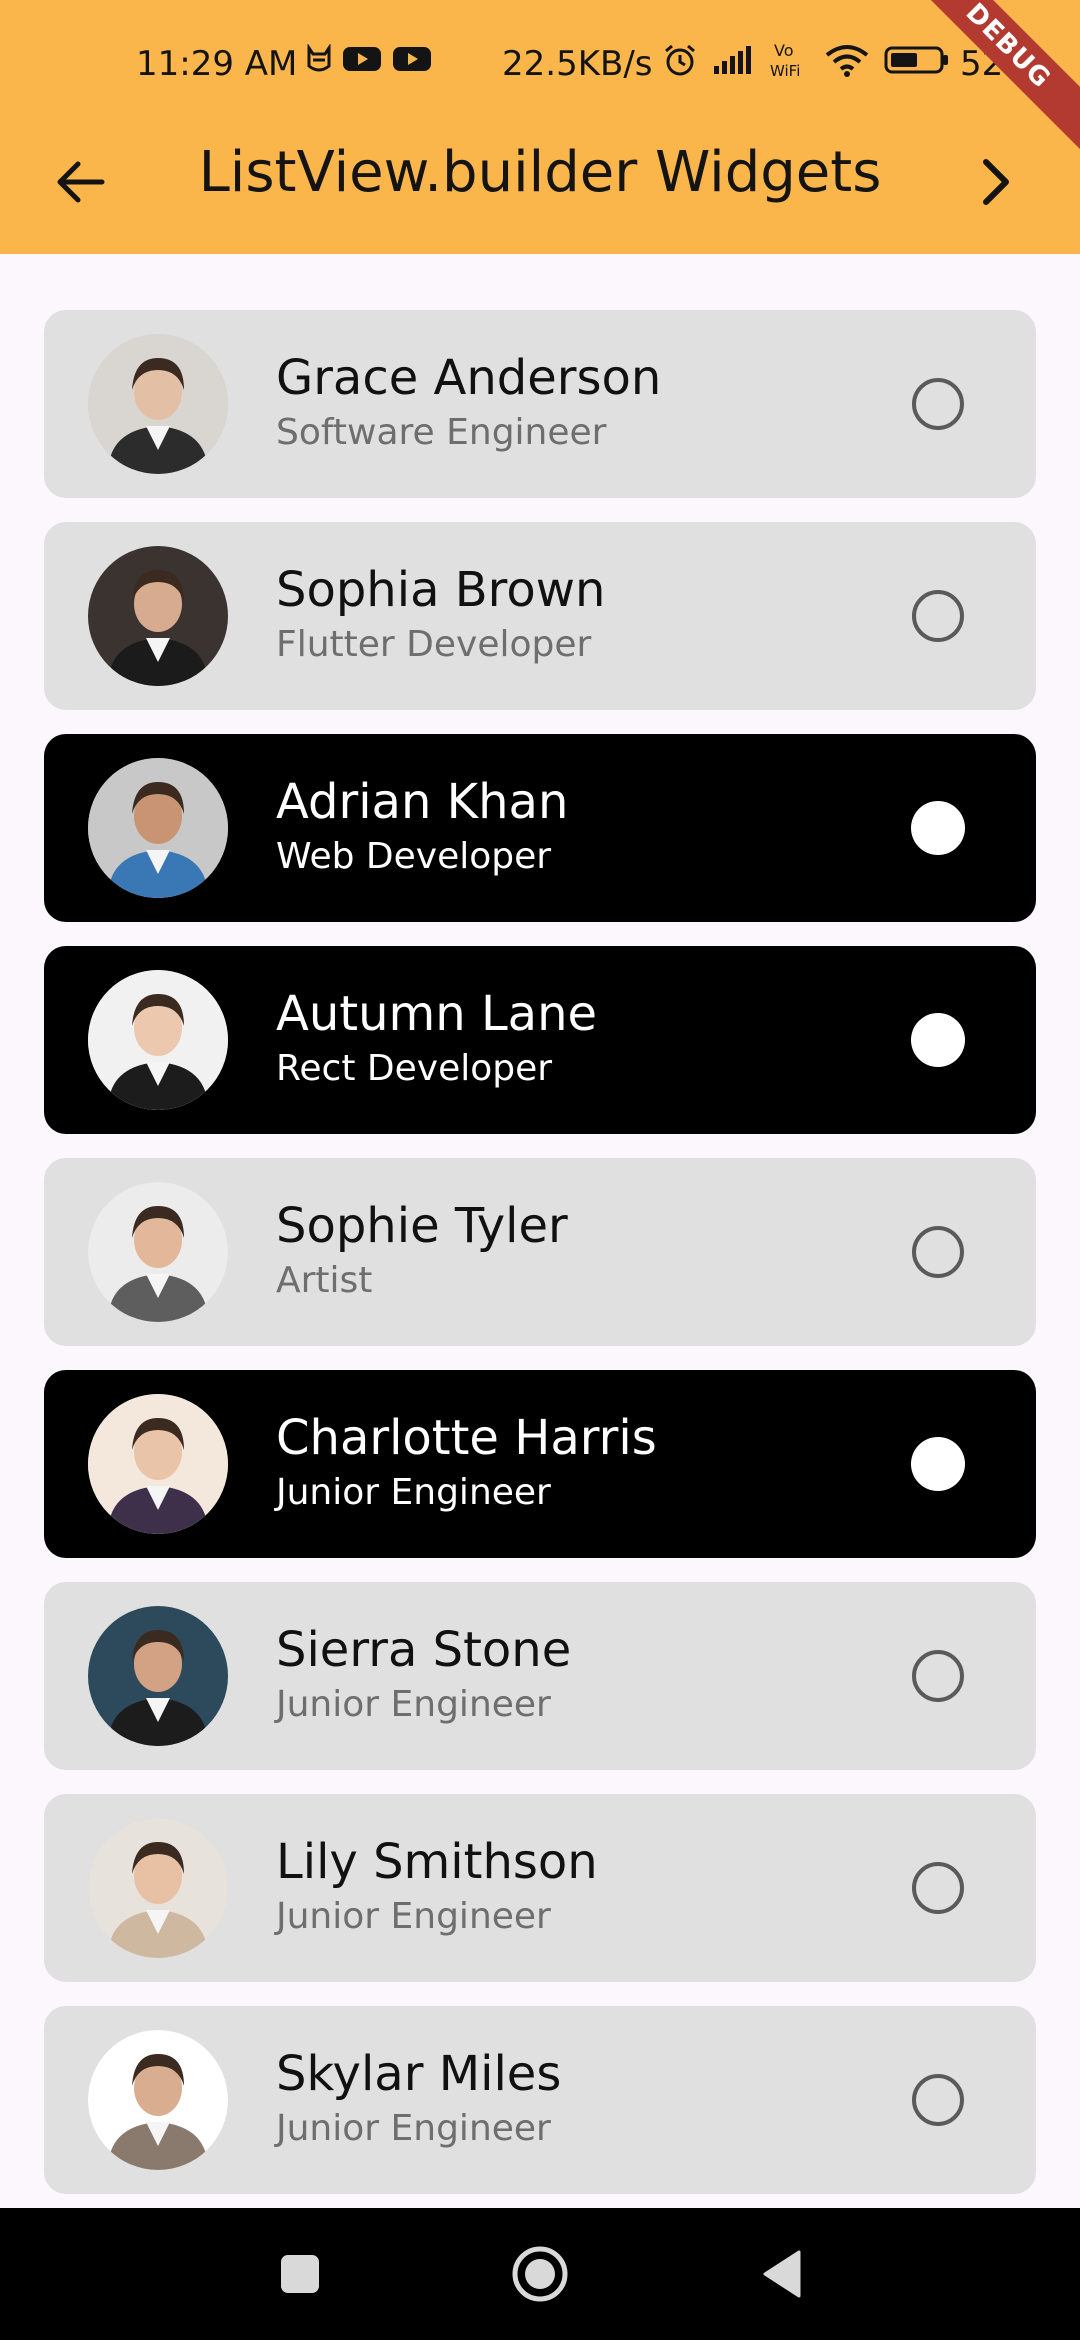 The width and height of the screenshot is (1080, 2340). I want to click on alarm-icon, so click(680, 60).